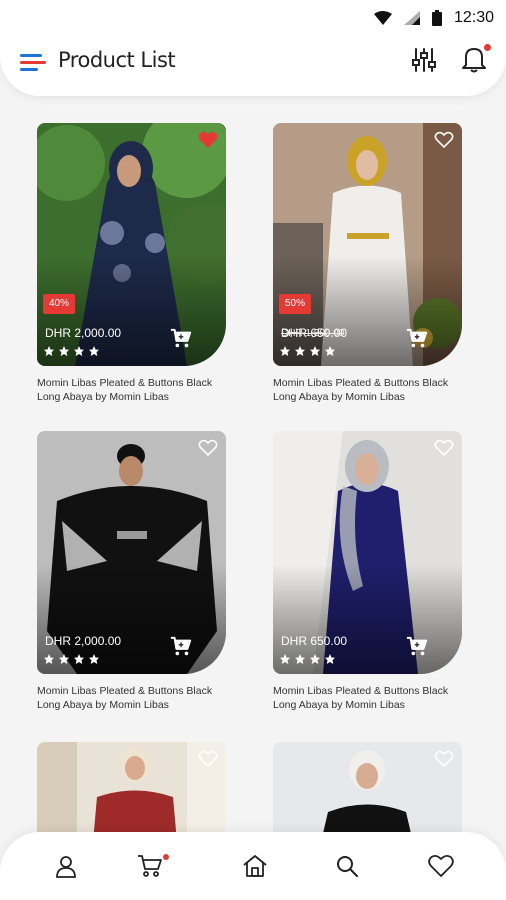 The height and width of the screenshot is (900, 506). What do you see at coordinates (295, 304) in the screenshot?
I see `discount-badge: 50%` at bounding box center [295, 304].